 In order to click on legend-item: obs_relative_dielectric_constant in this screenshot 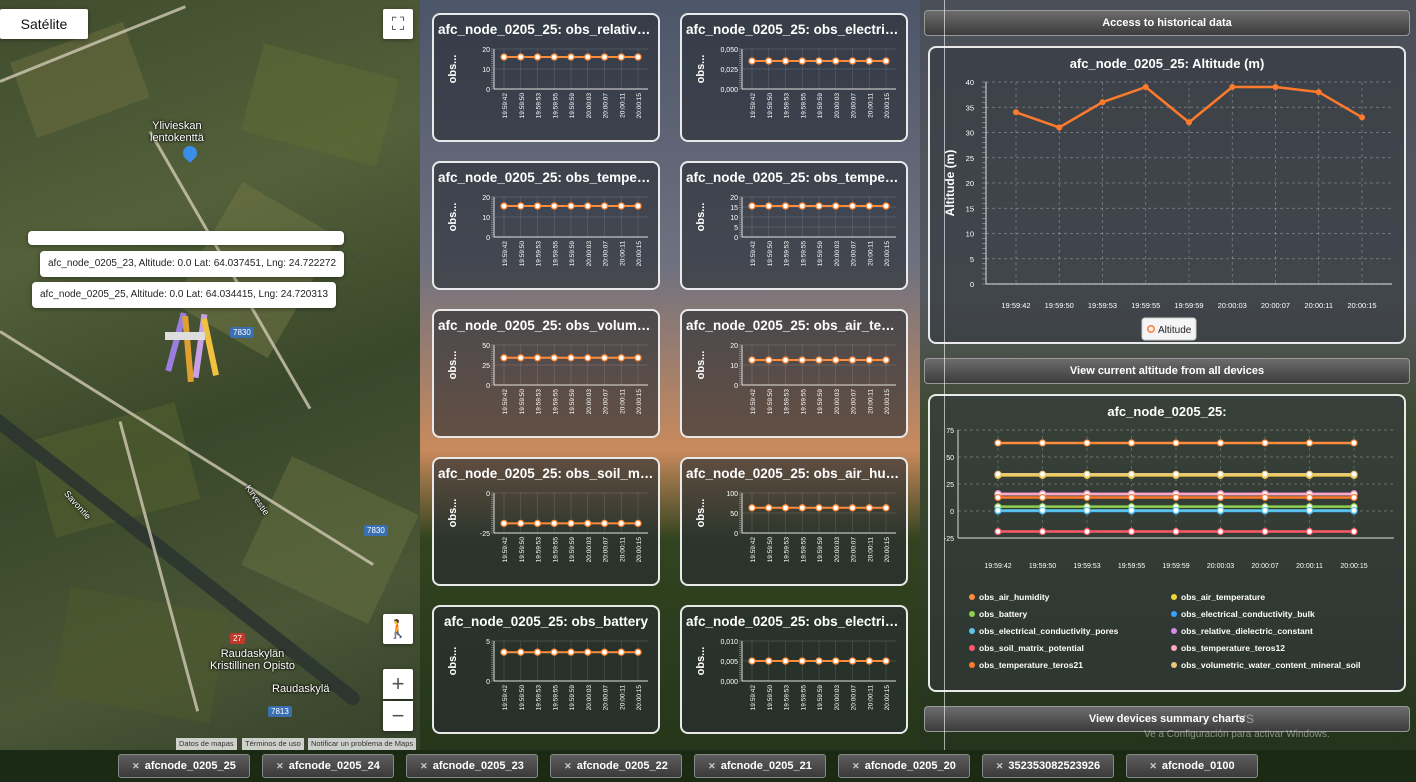, I will do `click(1242, 631)`.